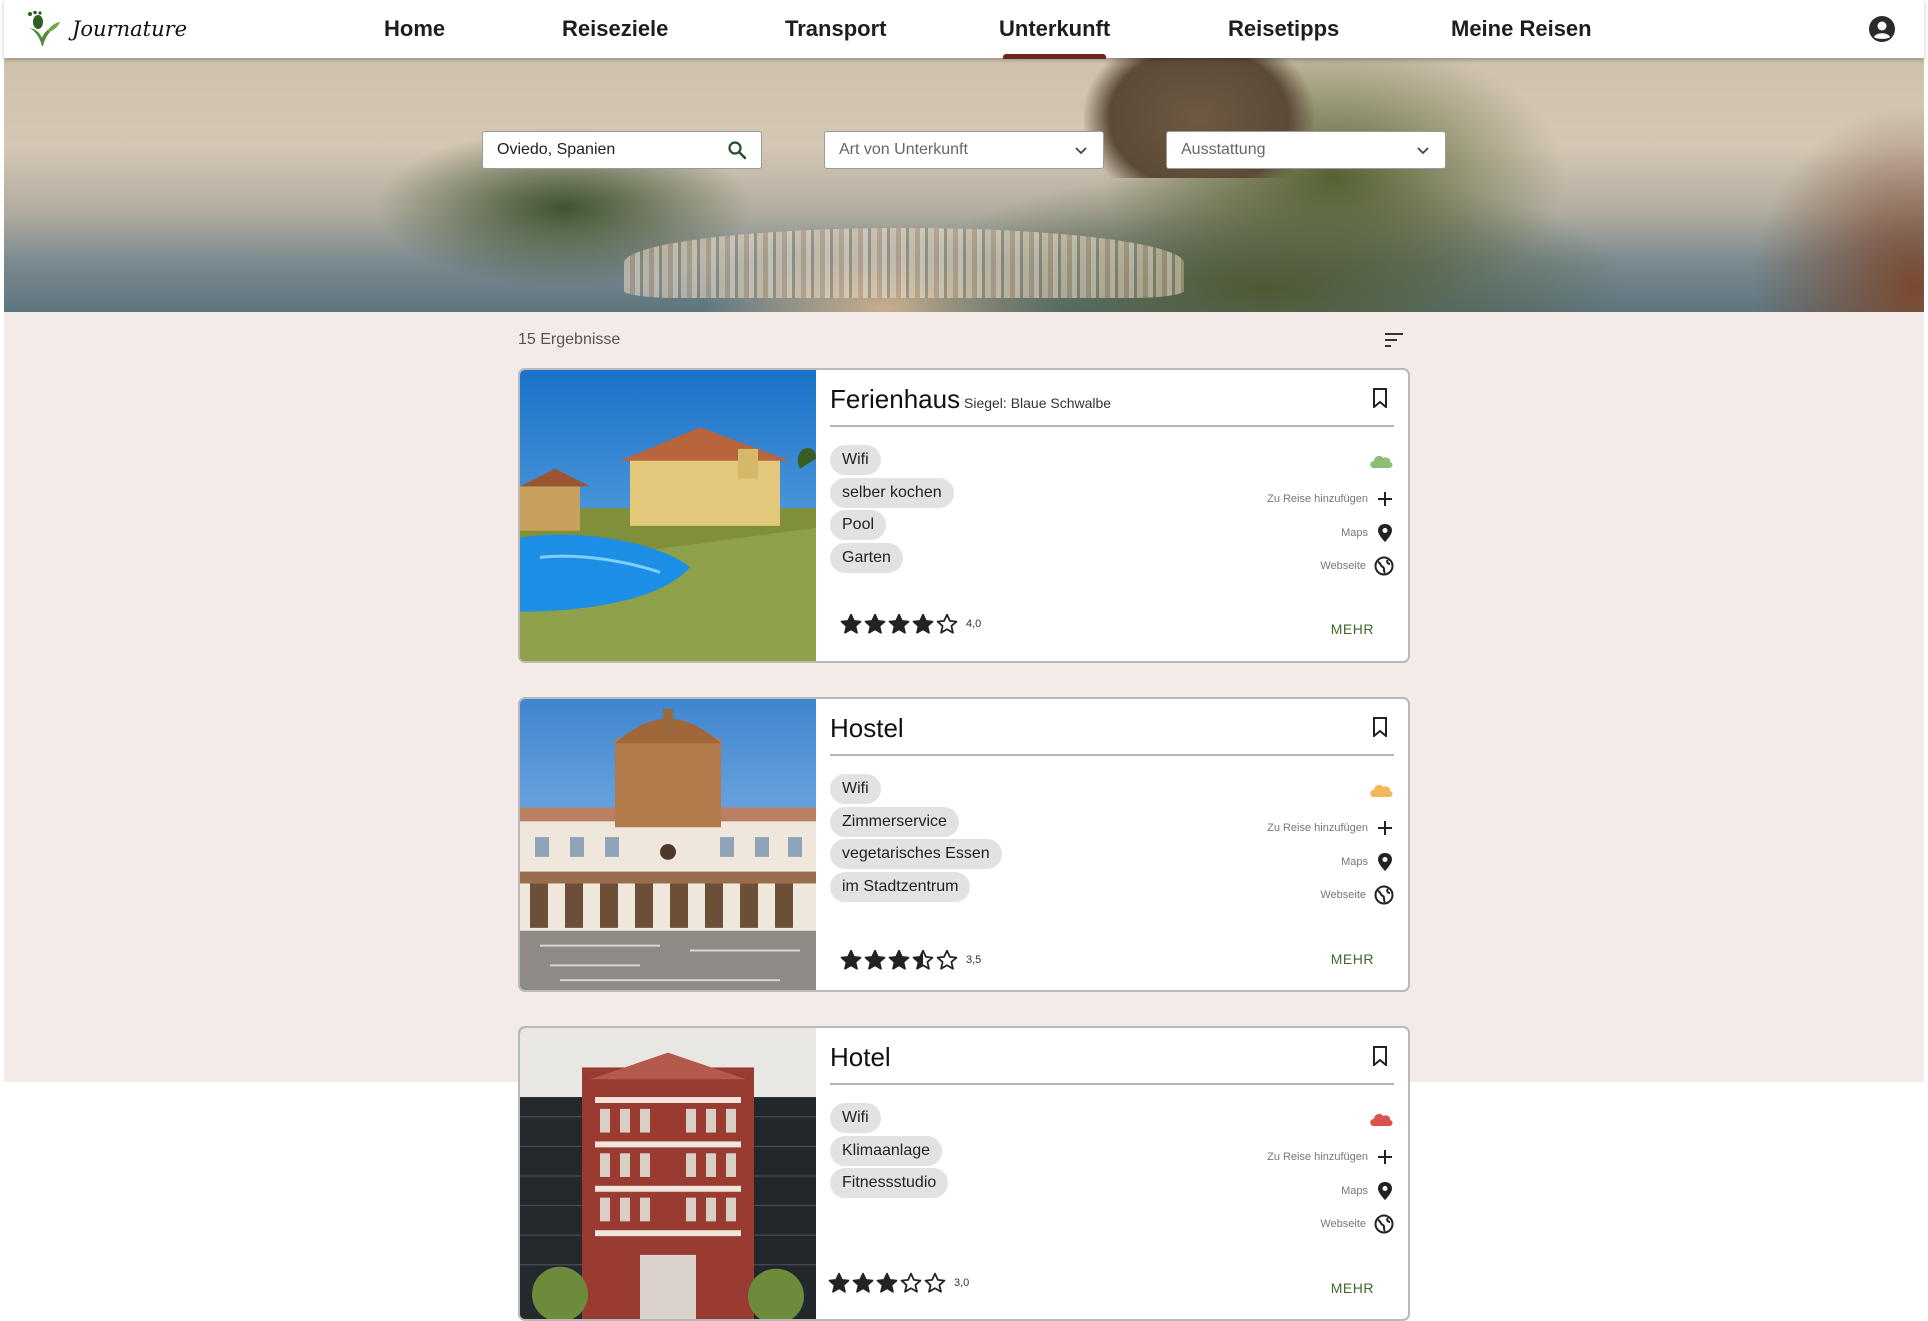  I want to click on star-half-icon, so click(923, 959).